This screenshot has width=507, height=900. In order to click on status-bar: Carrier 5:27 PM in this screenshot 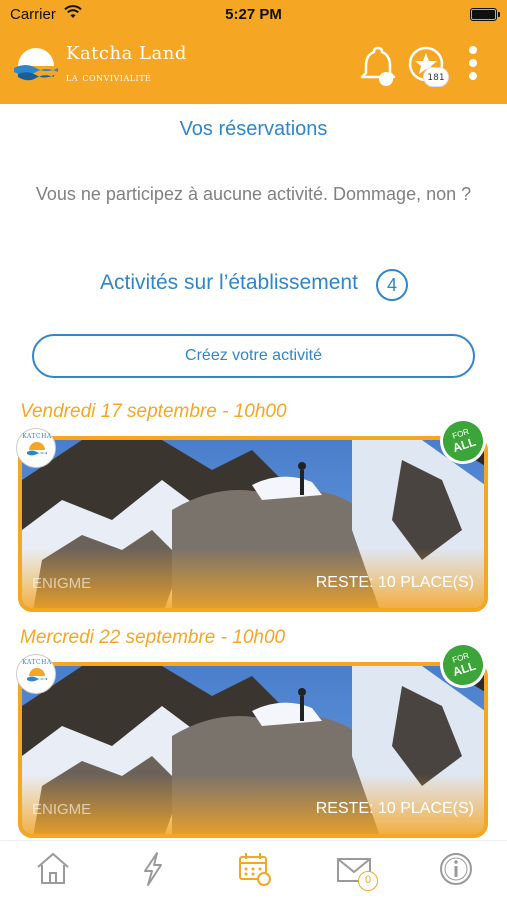, I will do `click(253, 15)`.